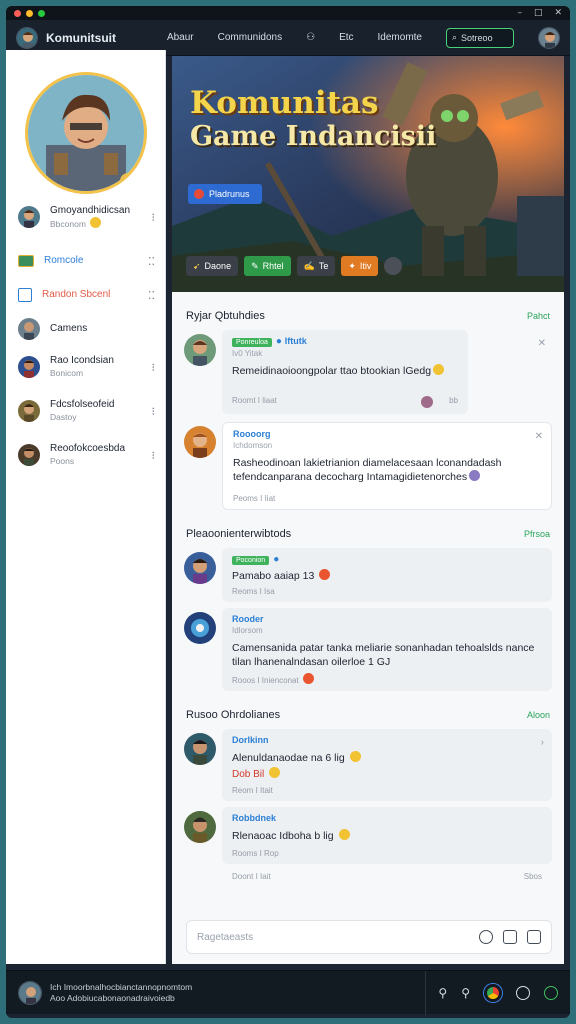 The width and height of the screenshot is (576, 1024). I want to click on hero-button-itiv: ✦ Itiv, so click(360, 266).